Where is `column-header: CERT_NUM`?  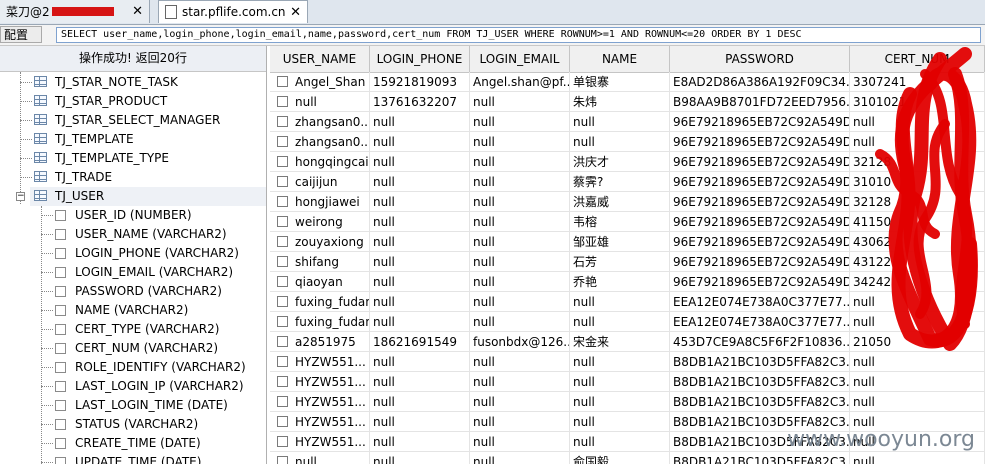 column-header: CERT_NUM is located at coordinates (917, 59).